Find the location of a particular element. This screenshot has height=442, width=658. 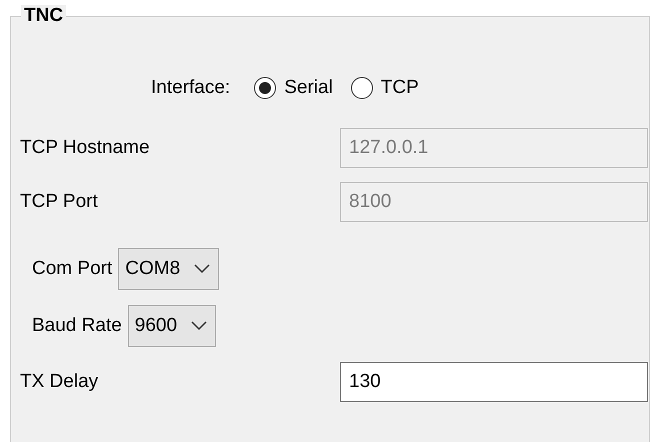

radio-label: Serial is located at coordinates (308, 88).